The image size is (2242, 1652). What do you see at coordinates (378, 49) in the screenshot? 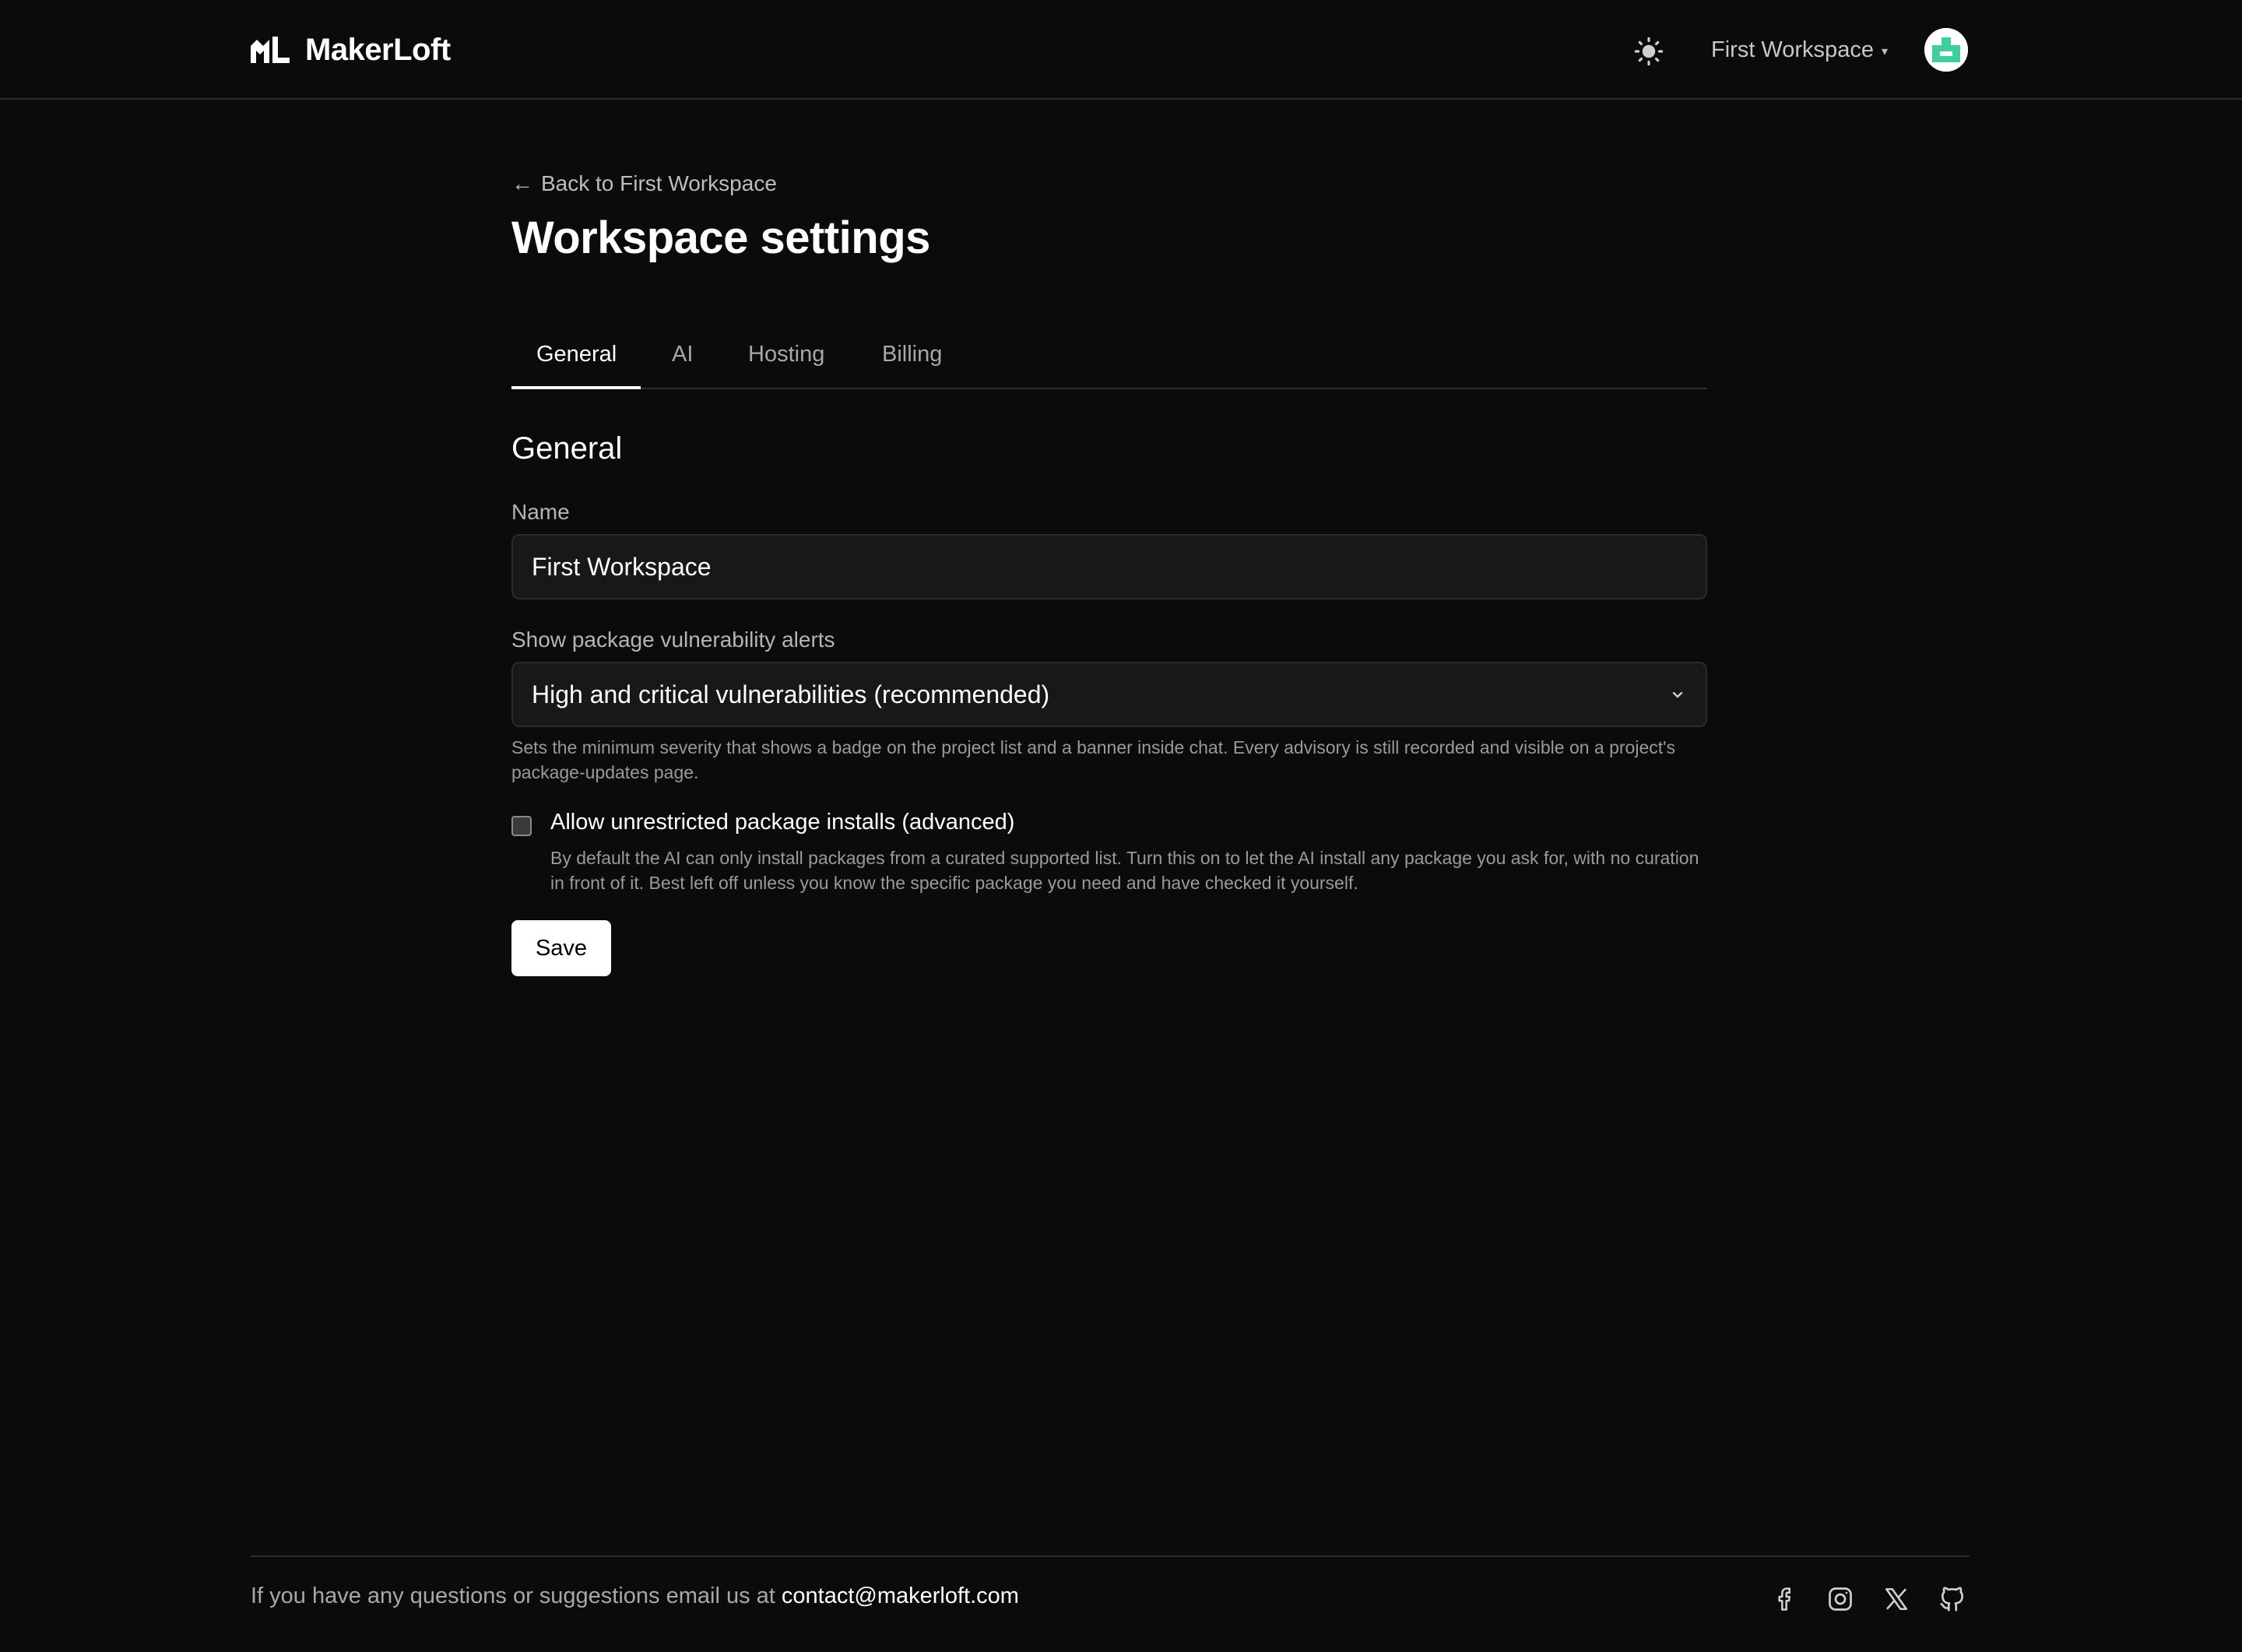
I see `brand-name: MakerLoft` at bounding box center [378, 49].